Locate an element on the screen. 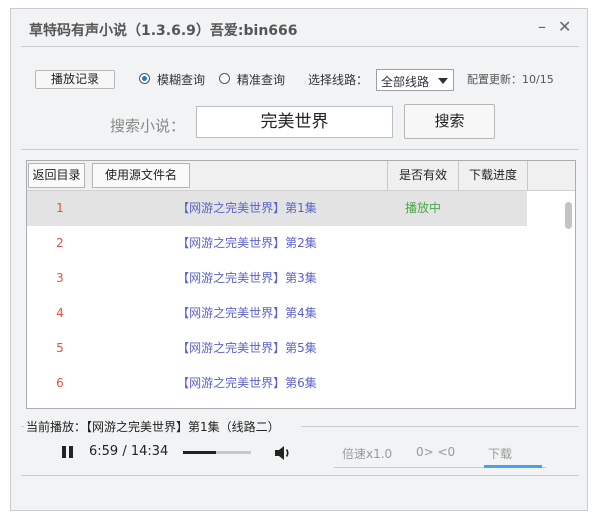 The image size is (600, 520). table-row: 1 【网游之完美世界】第1集 播放中 is located at coordinates (277, 208).